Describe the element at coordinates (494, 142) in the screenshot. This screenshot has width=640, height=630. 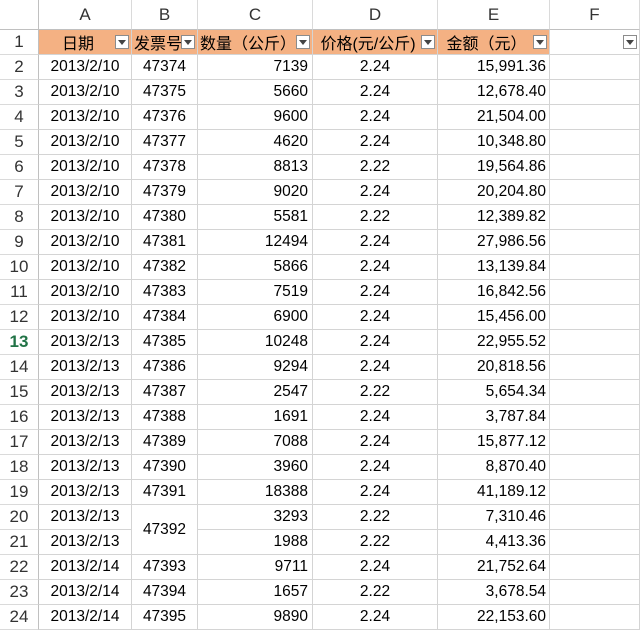
I see `cell-amount: 10,348.80` at that location.